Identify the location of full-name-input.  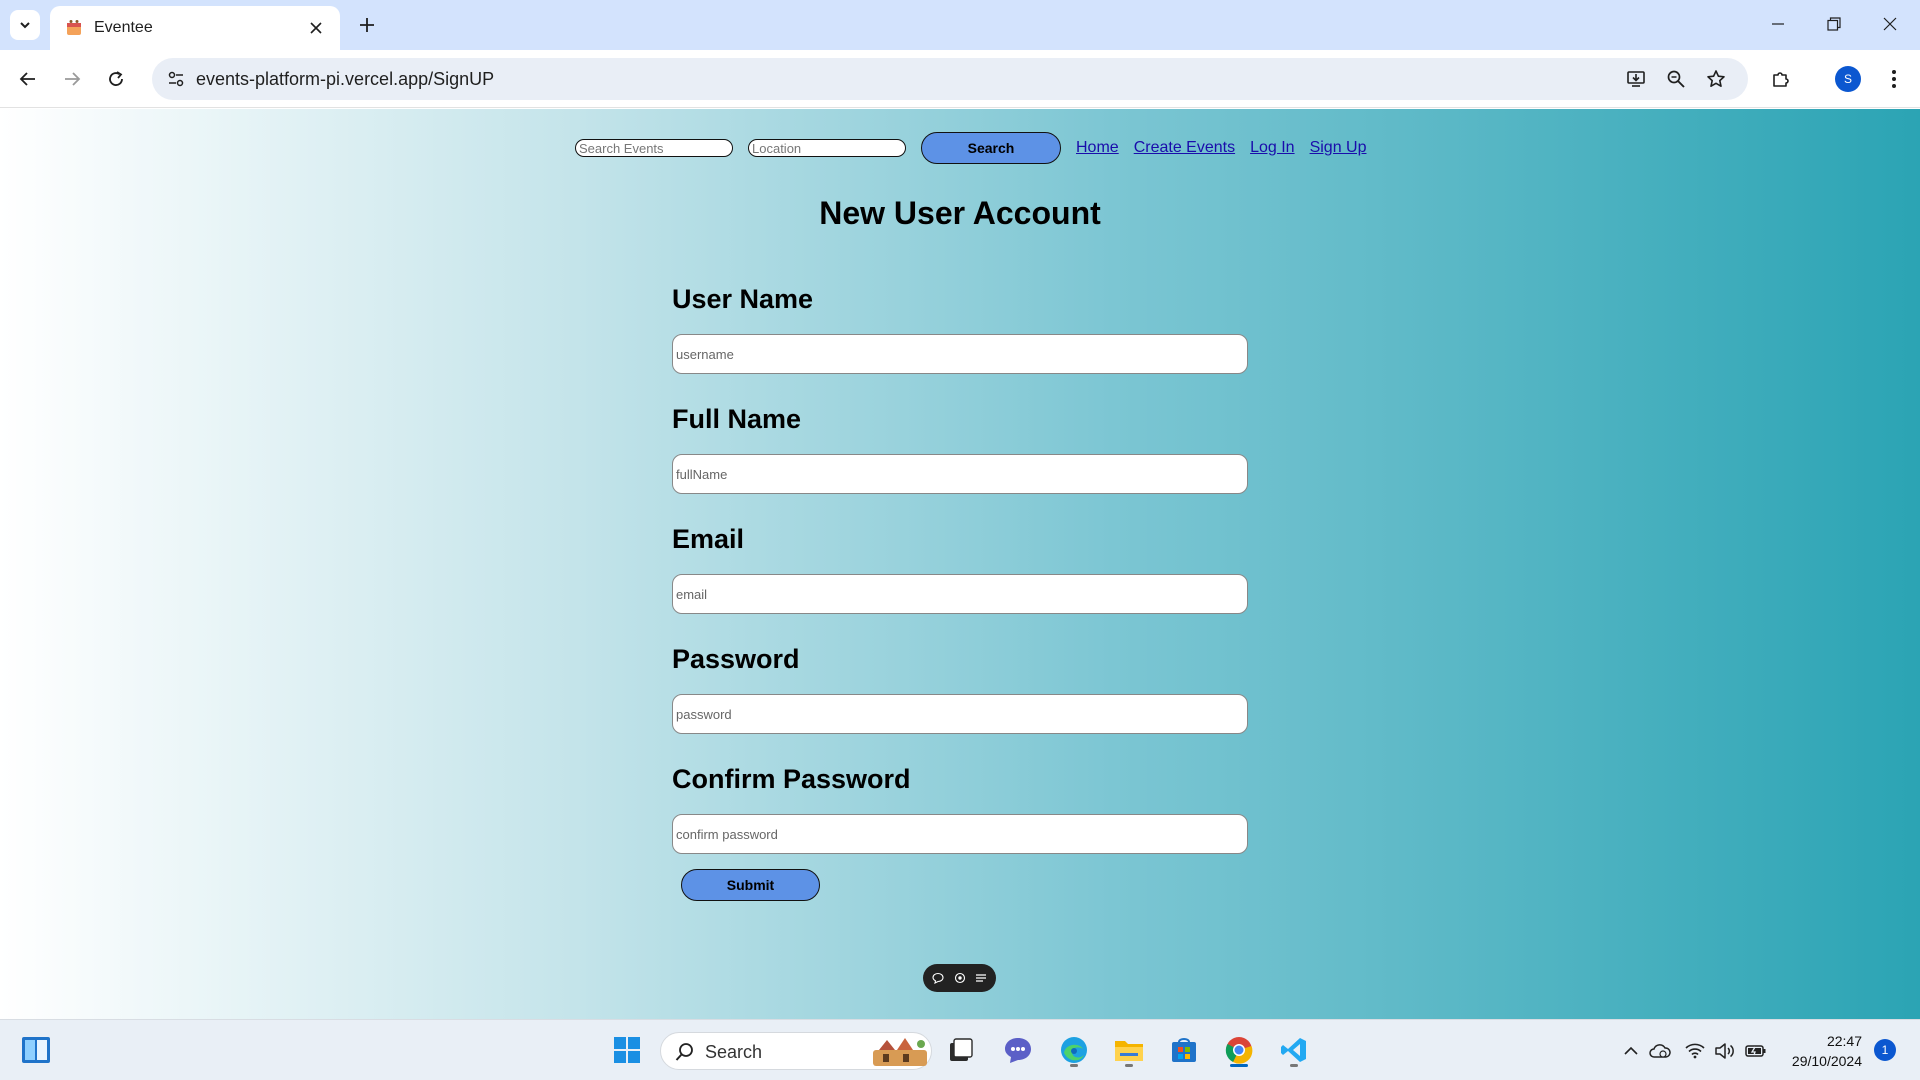
(960, 474).